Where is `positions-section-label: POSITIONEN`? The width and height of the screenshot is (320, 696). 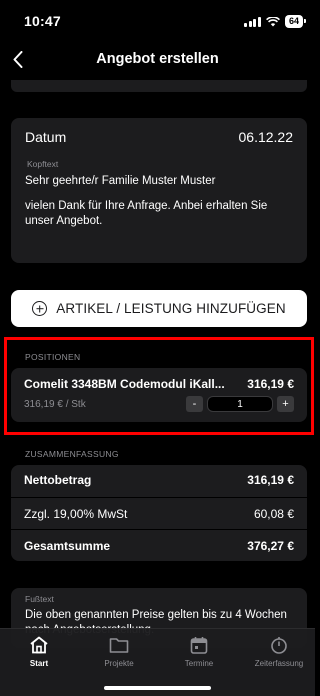
positions-section-label: POSITIONEN is located at coordinates (53, 357).